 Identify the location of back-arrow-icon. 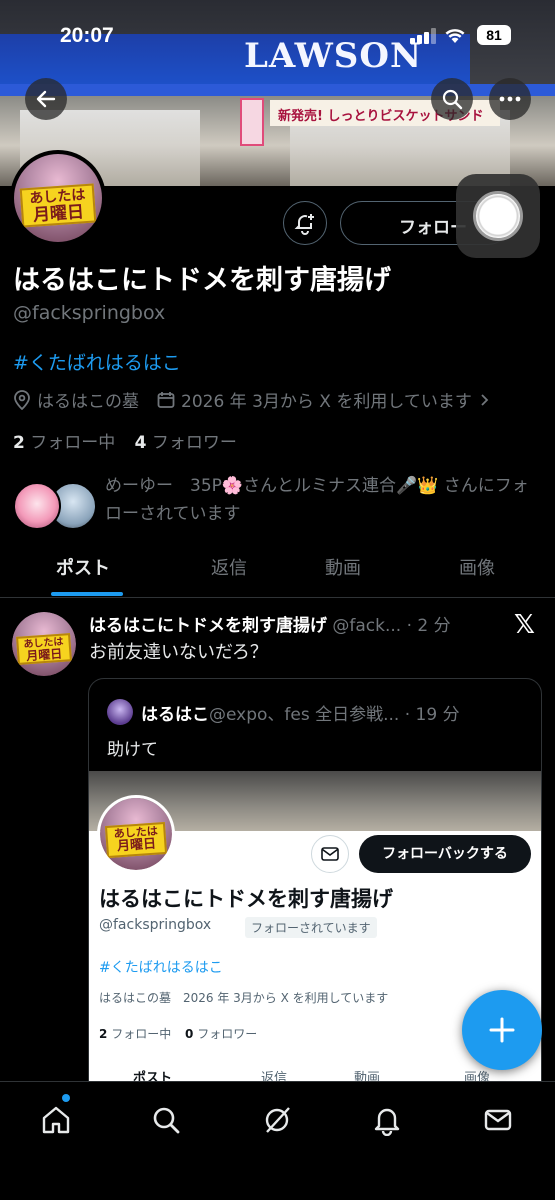
(46, 99).